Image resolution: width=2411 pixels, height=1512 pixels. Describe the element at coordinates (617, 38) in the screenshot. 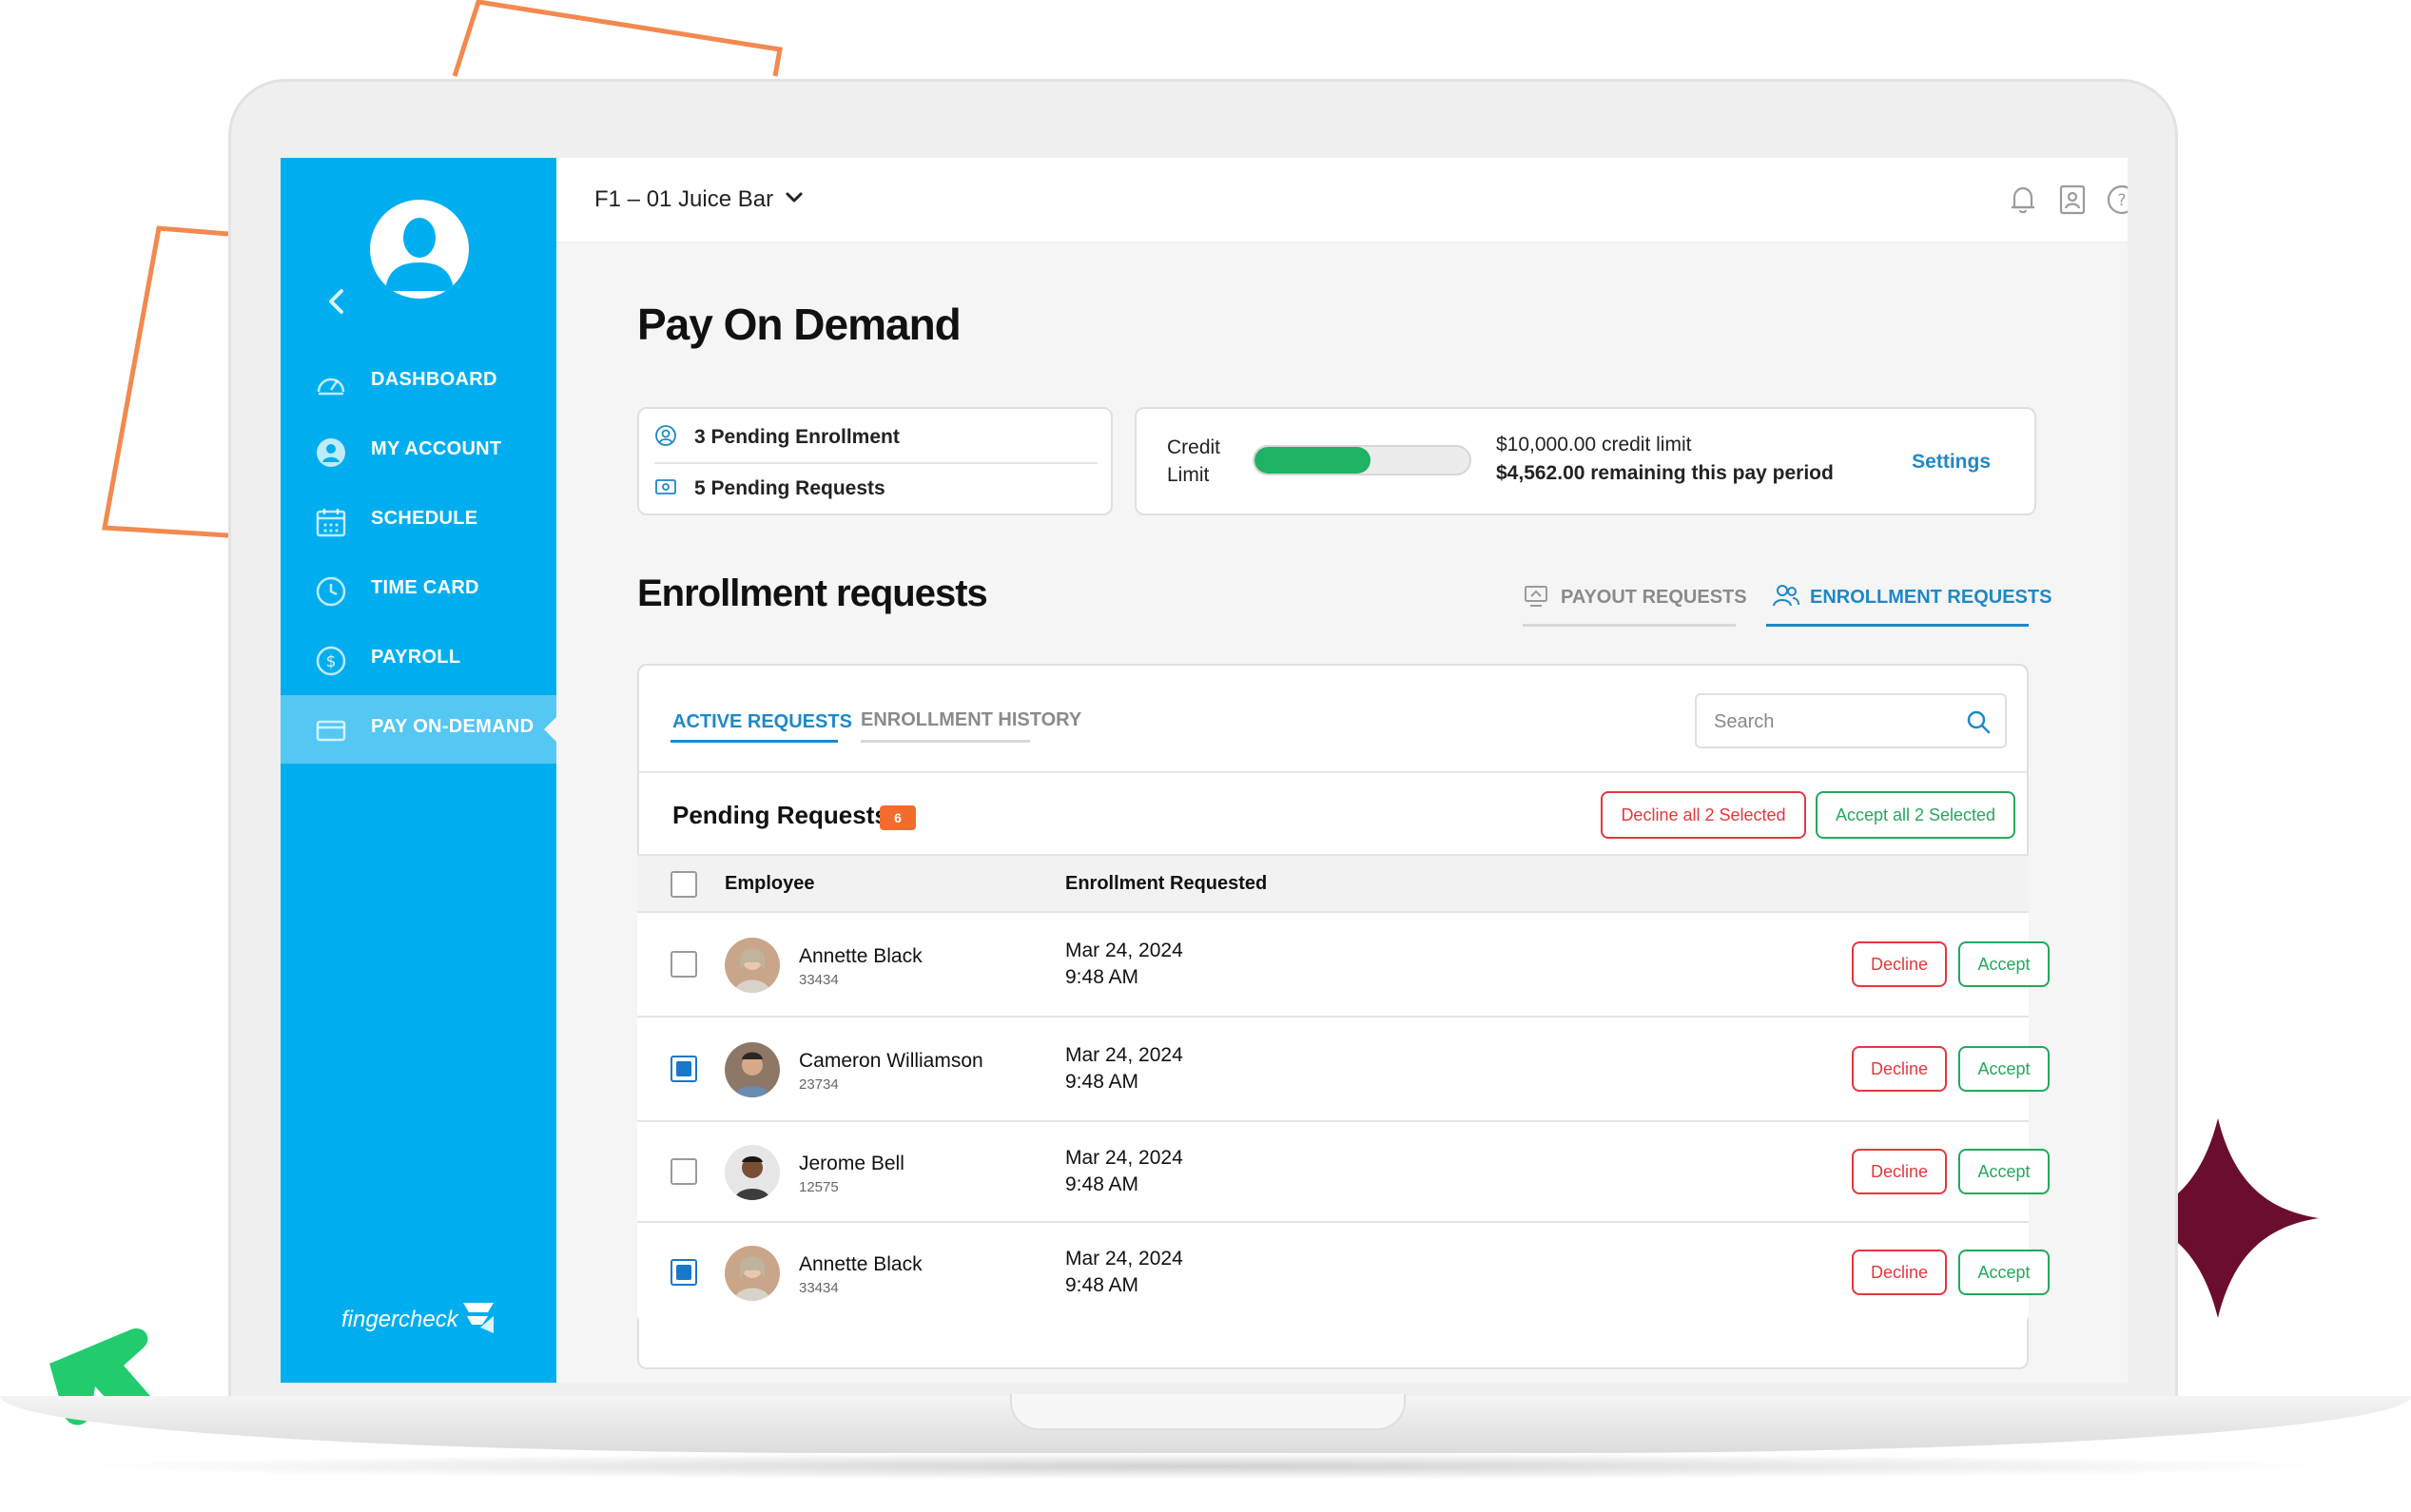

I see `orange-outline-shape-top` at that location.